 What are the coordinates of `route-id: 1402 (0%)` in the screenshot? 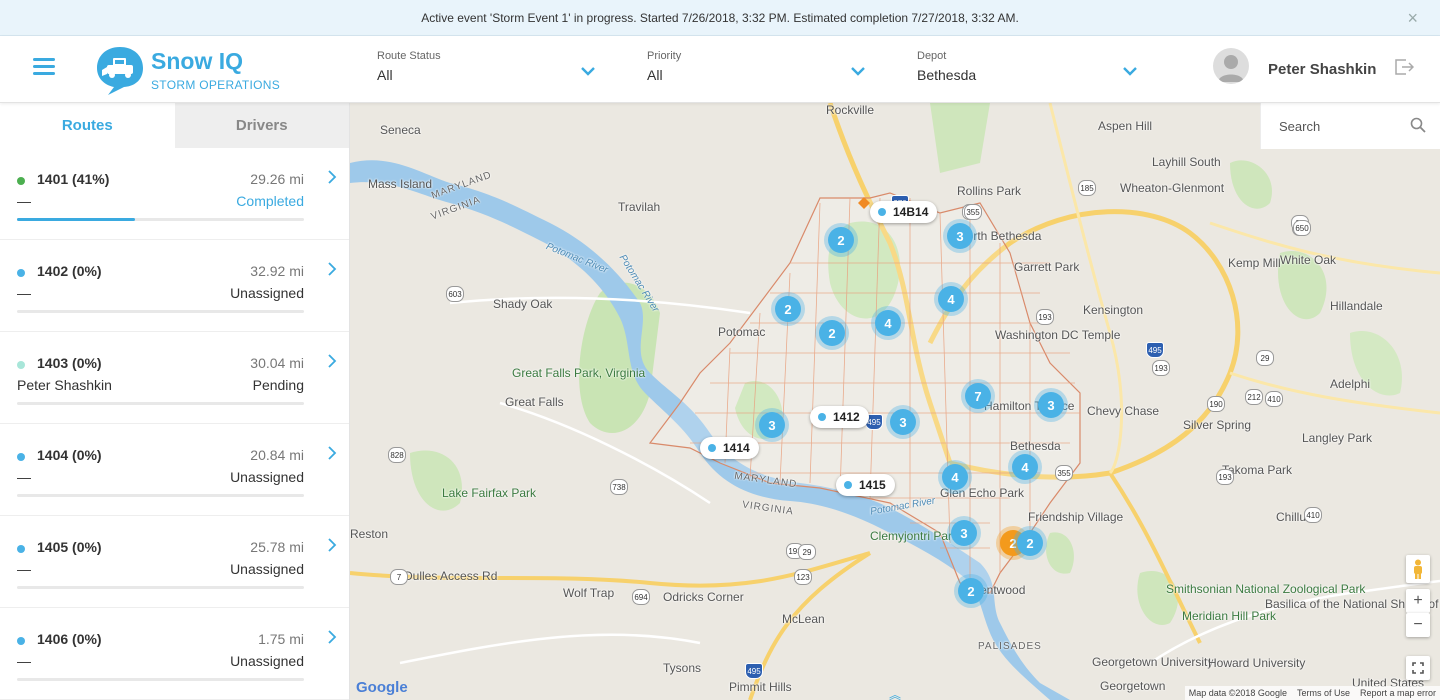 It's located at (69, 271).